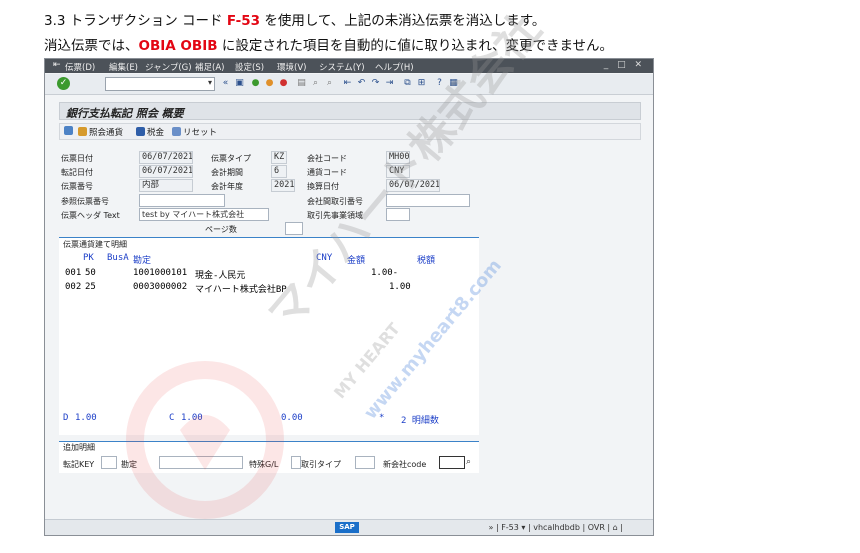  What do you see at coordinates (100, 132) in the screenshot?
I see `display-currency-button: 照会通貨` at bounding box center [100, 132].